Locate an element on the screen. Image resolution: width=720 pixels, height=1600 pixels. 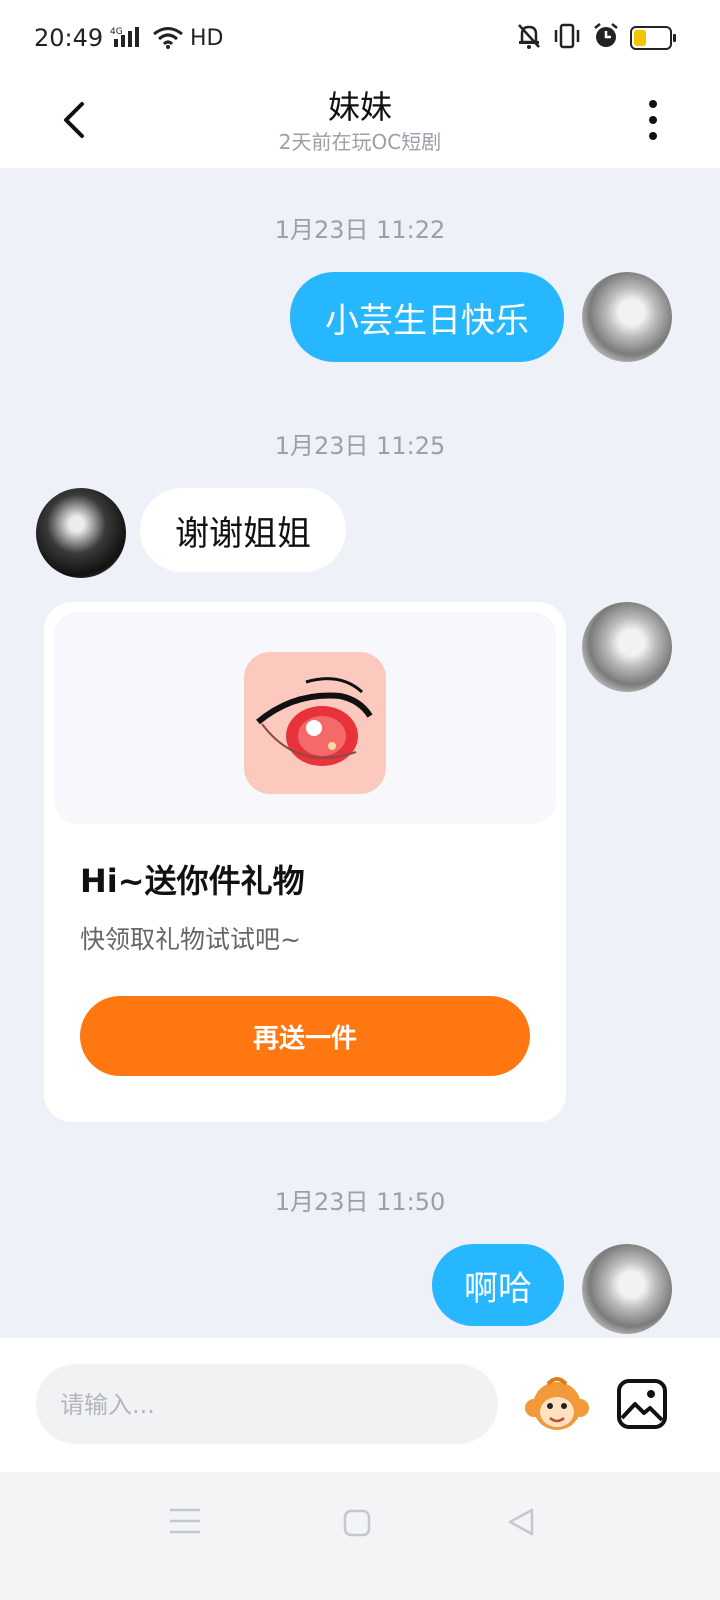
message-bubble-incoming: 谢谢姐姐 is located at coordinates (243, 530).